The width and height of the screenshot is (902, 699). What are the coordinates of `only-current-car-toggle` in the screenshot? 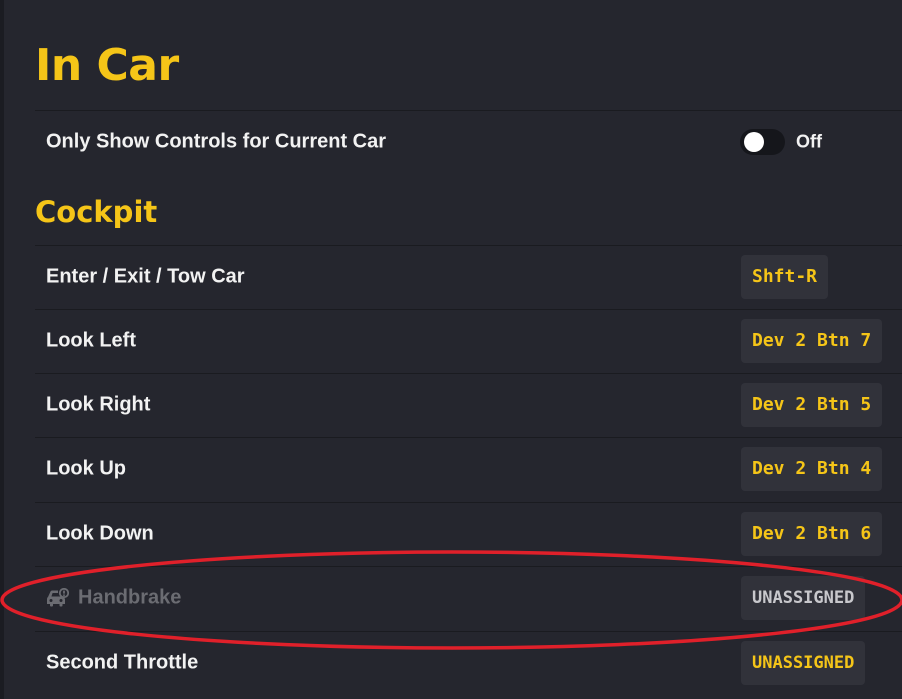 It's located at (762, 141).